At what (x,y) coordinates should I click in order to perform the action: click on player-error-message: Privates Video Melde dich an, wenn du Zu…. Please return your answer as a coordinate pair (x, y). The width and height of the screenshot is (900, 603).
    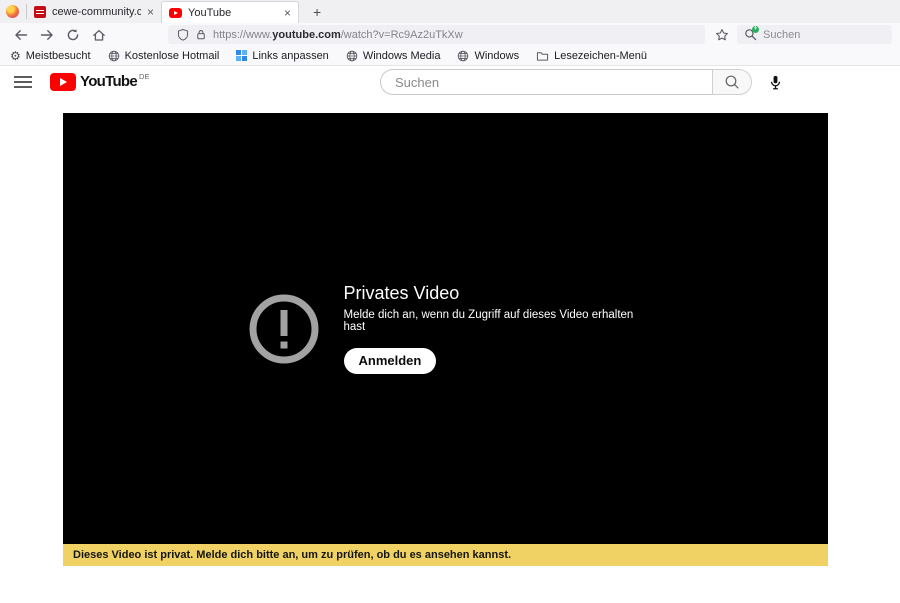
    Looking at the image, I should click on (493, 328).